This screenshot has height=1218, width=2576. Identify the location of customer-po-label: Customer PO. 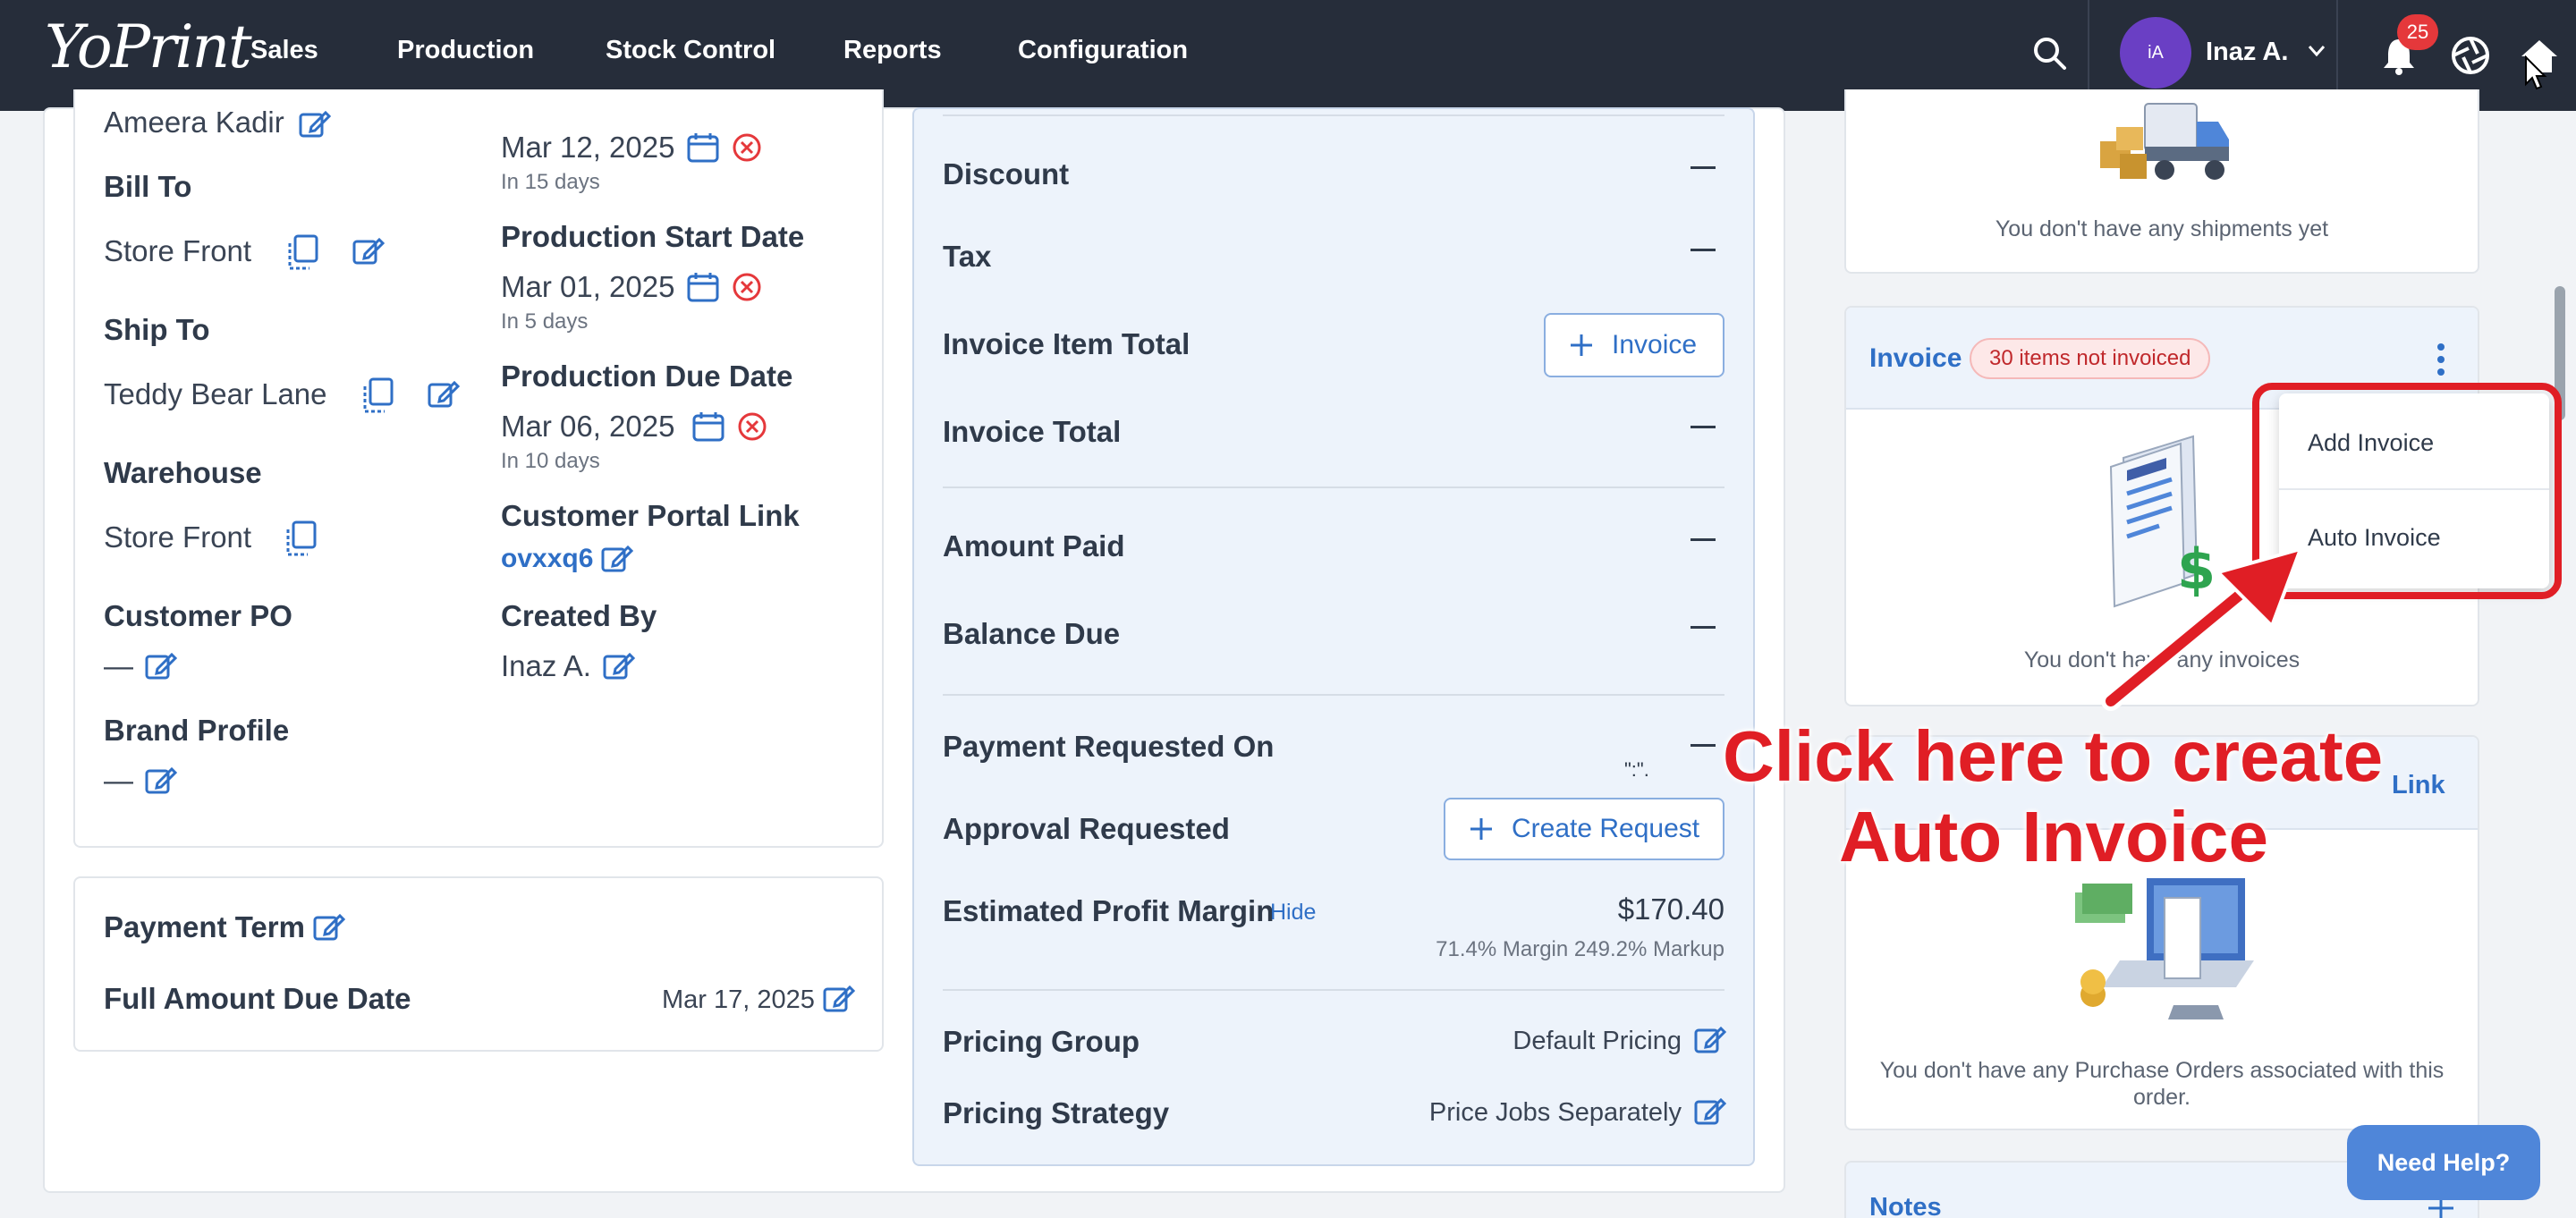
(198, 615).